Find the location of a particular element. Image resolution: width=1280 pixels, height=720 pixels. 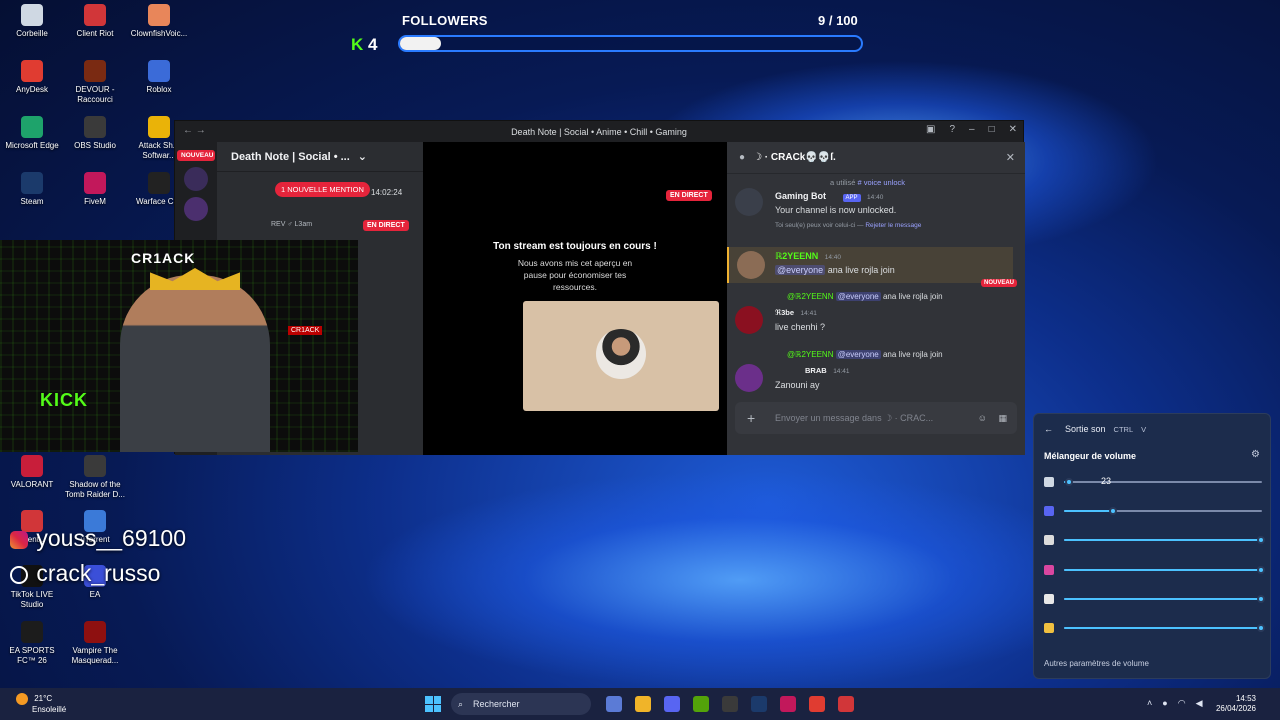

dismiss-link: Rejeter le message is located at coordinates (893, 225).